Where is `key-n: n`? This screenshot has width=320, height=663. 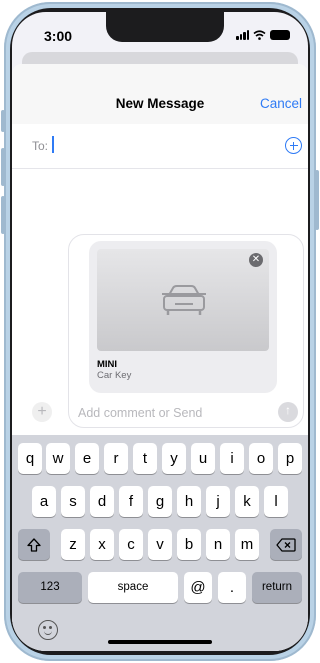 key-n: n is located at coordinates (218, 544).